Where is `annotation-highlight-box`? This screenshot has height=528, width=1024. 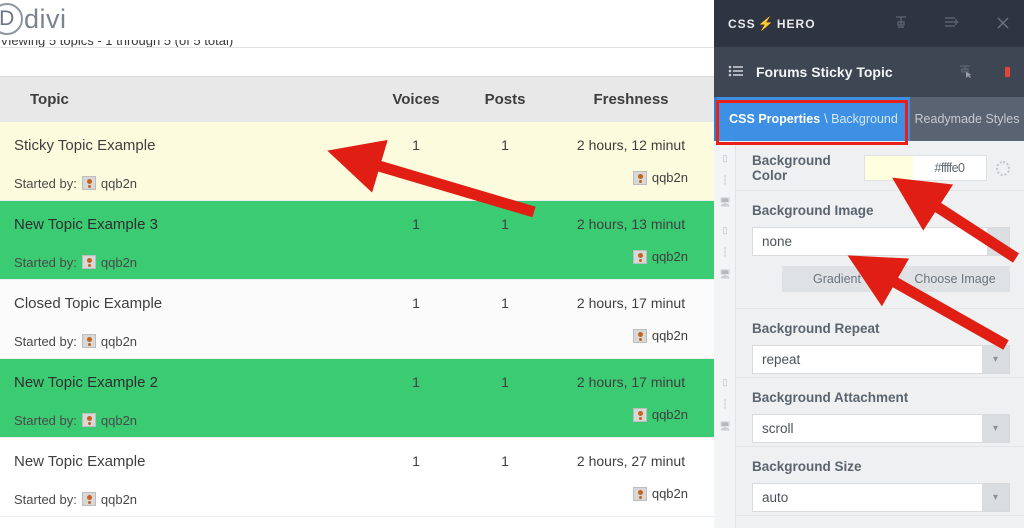
annotation-highlight-box is located at coordinates (812, 122).